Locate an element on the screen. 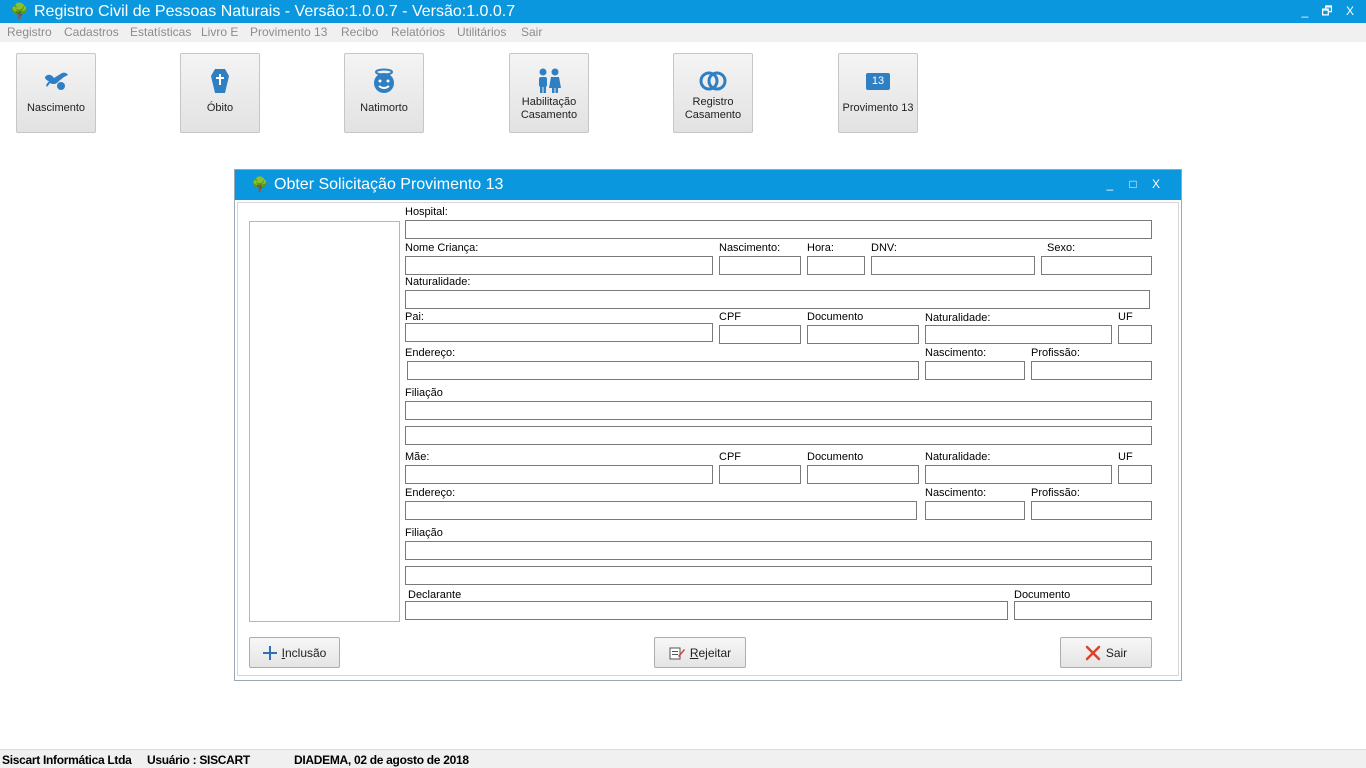  status-place-date: DIADEMA, 02 de agosto de 2018 is located at coordinates (381, 760).